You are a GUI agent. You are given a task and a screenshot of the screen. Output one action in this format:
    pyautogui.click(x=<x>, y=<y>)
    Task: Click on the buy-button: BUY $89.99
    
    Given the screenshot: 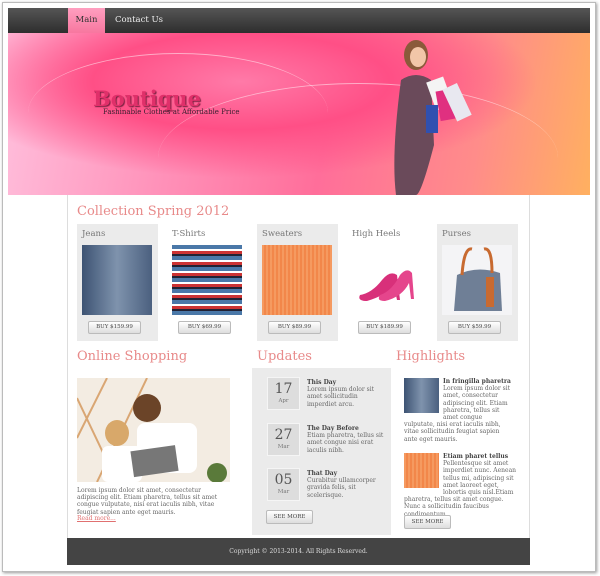 What is the action you would take?
    pyautogui.click(x=294, y=327)
    